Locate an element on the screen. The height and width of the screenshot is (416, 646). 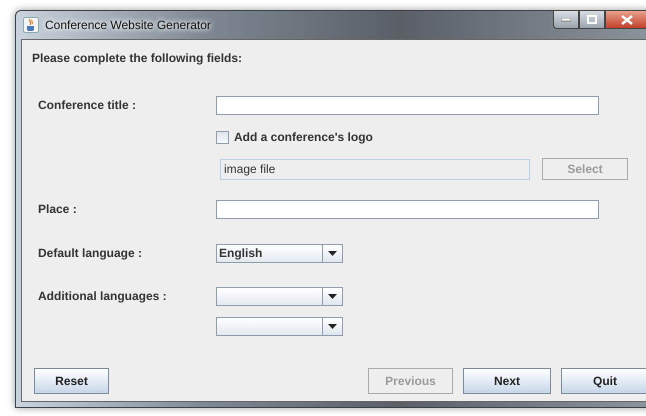
maximize-button is located at coordinates (592, 19).